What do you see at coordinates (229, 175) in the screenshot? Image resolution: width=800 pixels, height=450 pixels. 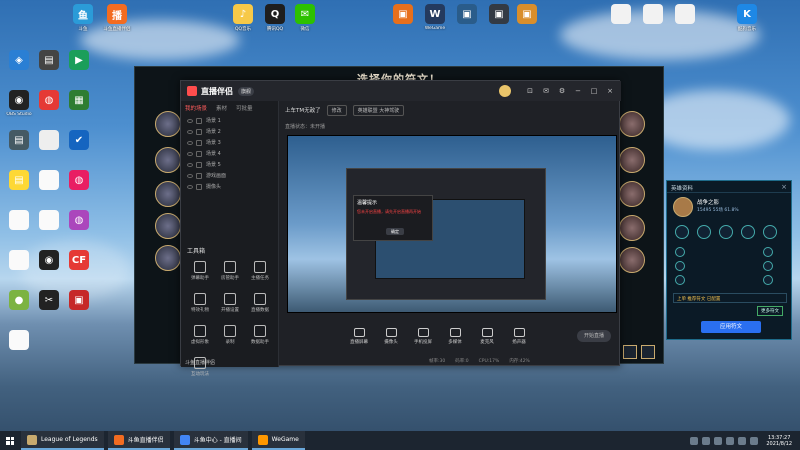 I see `scene-item: 游戏画面` at bounding box center [229, 175].